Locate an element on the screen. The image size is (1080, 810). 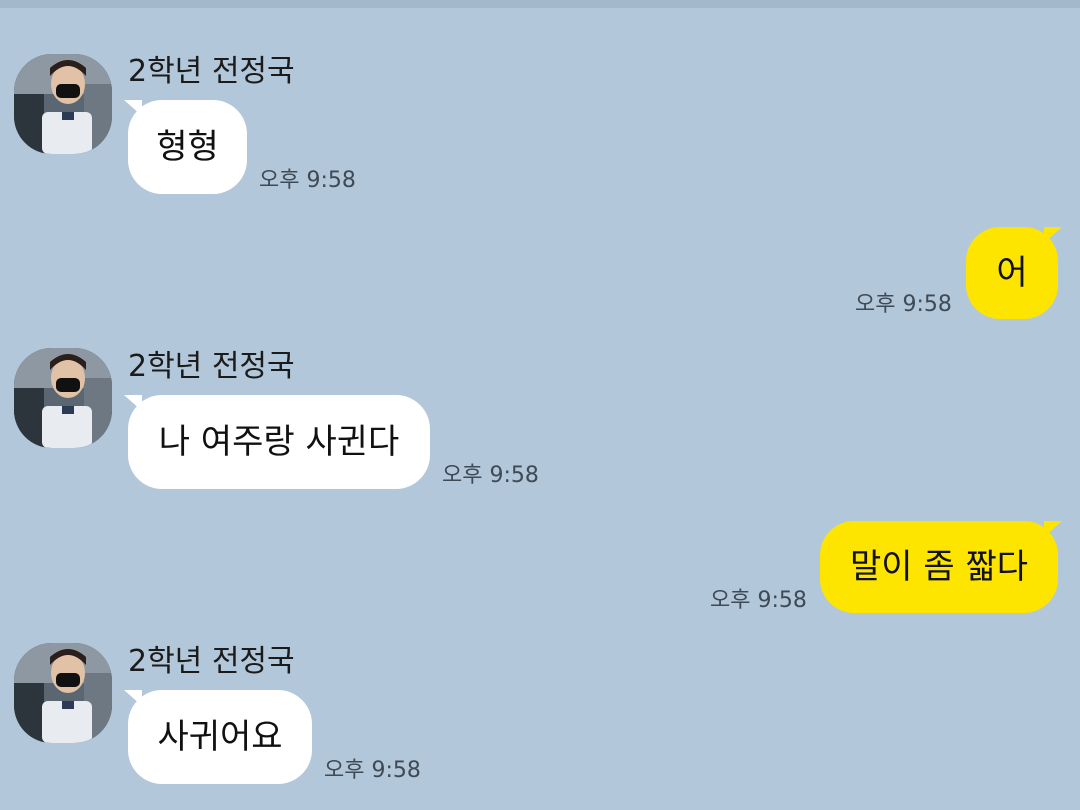
incoming-message-bubble: 형형 is located at coordinates (187, 147).